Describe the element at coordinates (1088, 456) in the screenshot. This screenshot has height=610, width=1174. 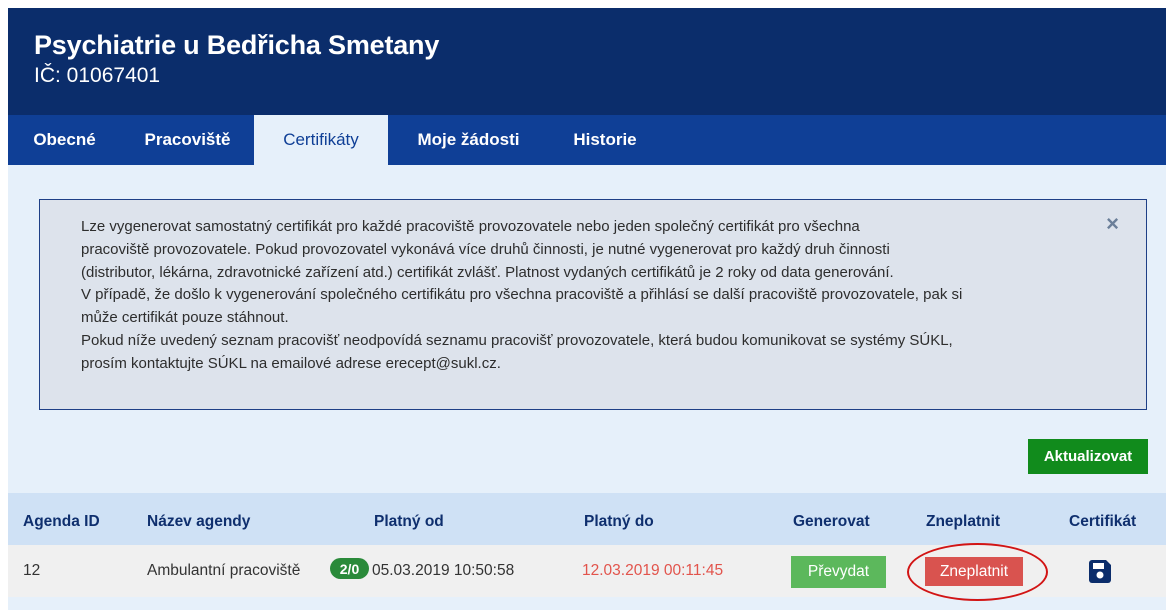
I see `refresh-button: Aktualizovat` at that location.